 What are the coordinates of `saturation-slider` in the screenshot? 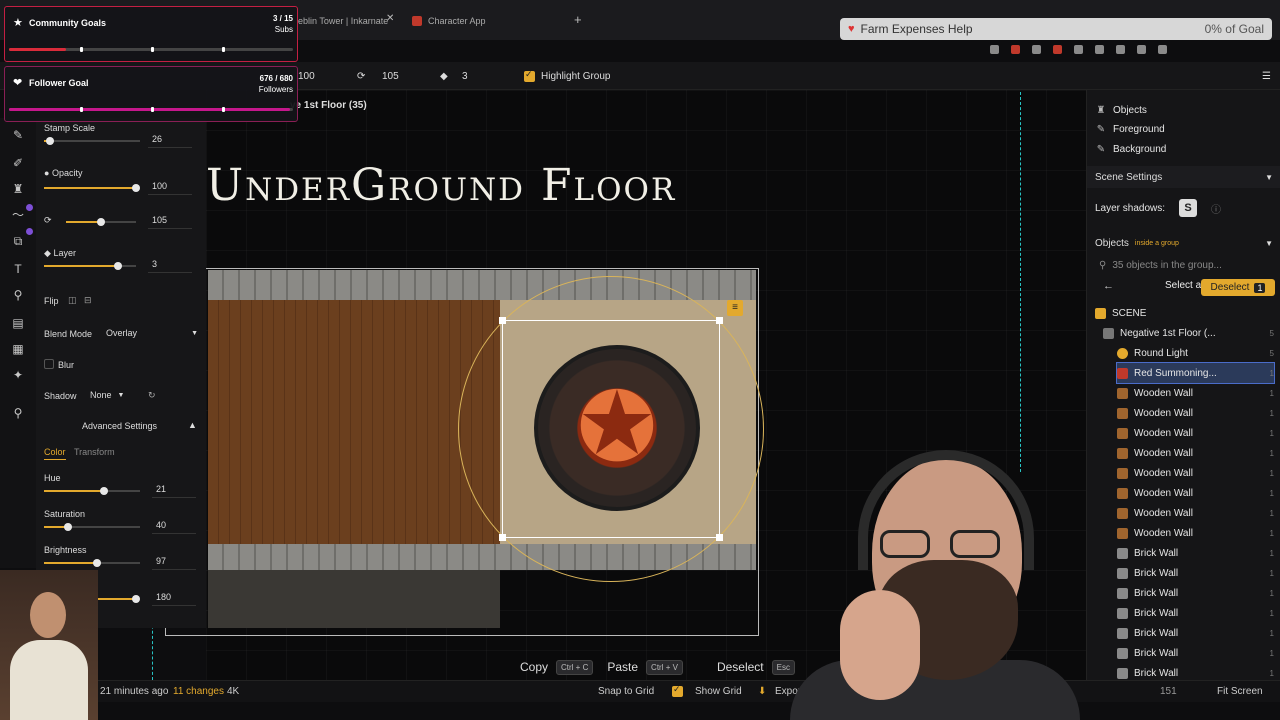 It's located at (92, 527).